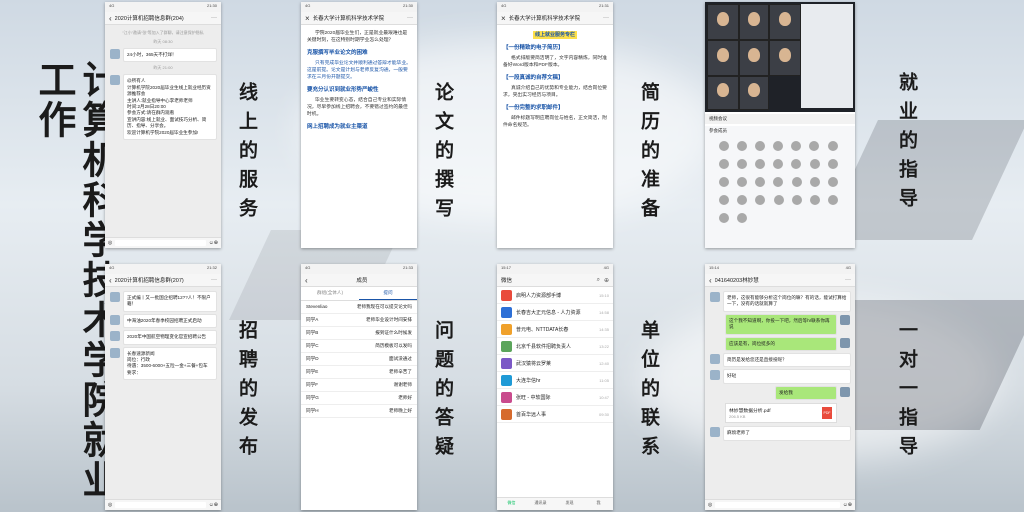  Describe the element at coordinates (388, 293) in the screenshot. I see `tab-questions: 提问` at that location.